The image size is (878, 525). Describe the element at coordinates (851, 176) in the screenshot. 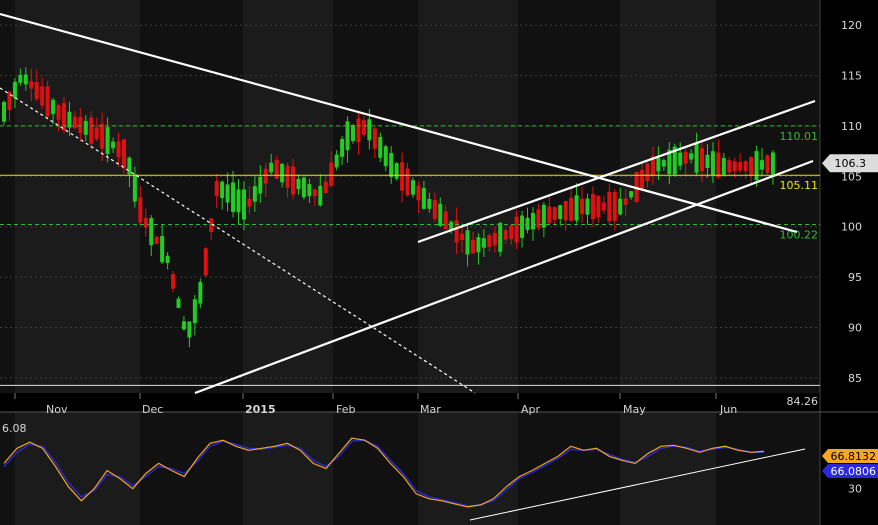

I see `y-tick-label: 105` at that location.